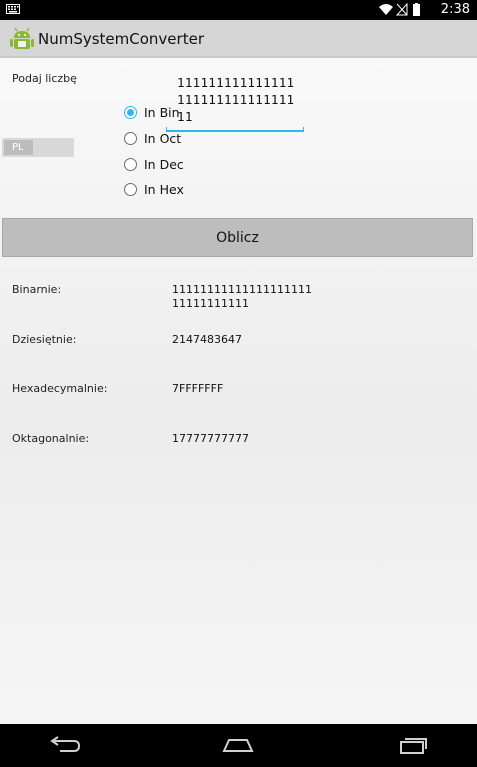  I want to click on radio-in-hex: In Hex, so click(154, 189).